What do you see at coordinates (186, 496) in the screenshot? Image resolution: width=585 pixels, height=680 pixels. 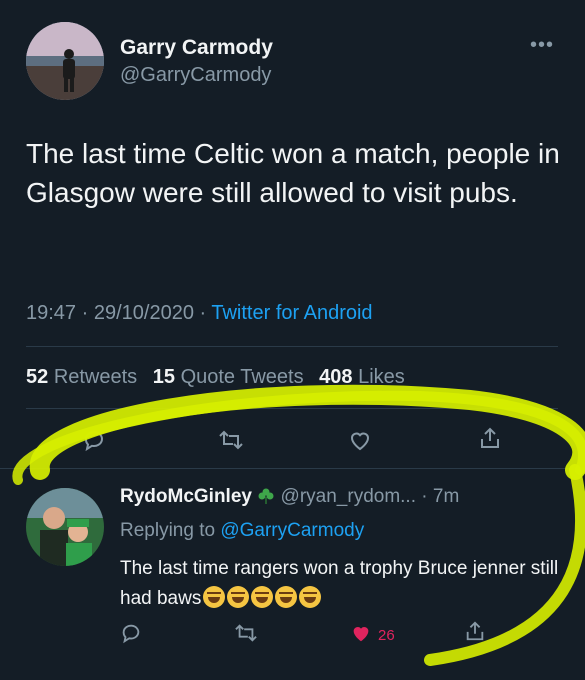 I see `reply-author-name: RydoMcGinley` at bounding box center [186, 496].